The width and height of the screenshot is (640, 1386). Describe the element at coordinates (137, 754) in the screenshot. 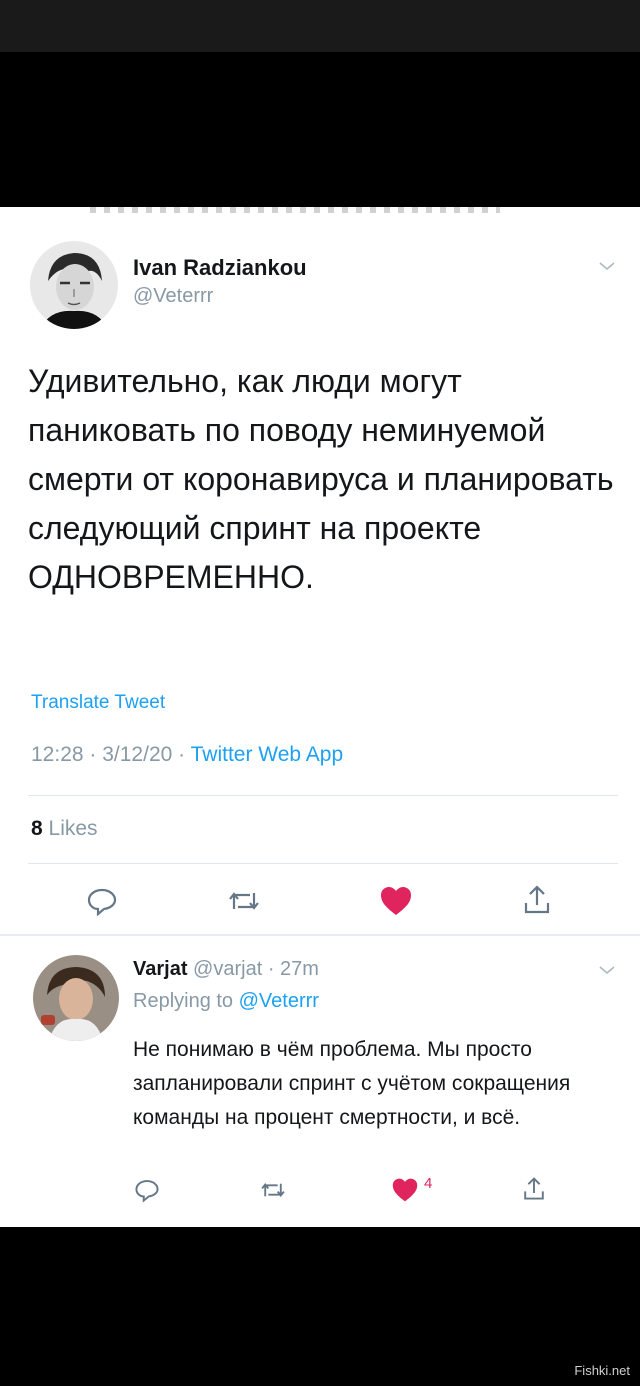

I see `tweet-date: 3/12/20` at that location.